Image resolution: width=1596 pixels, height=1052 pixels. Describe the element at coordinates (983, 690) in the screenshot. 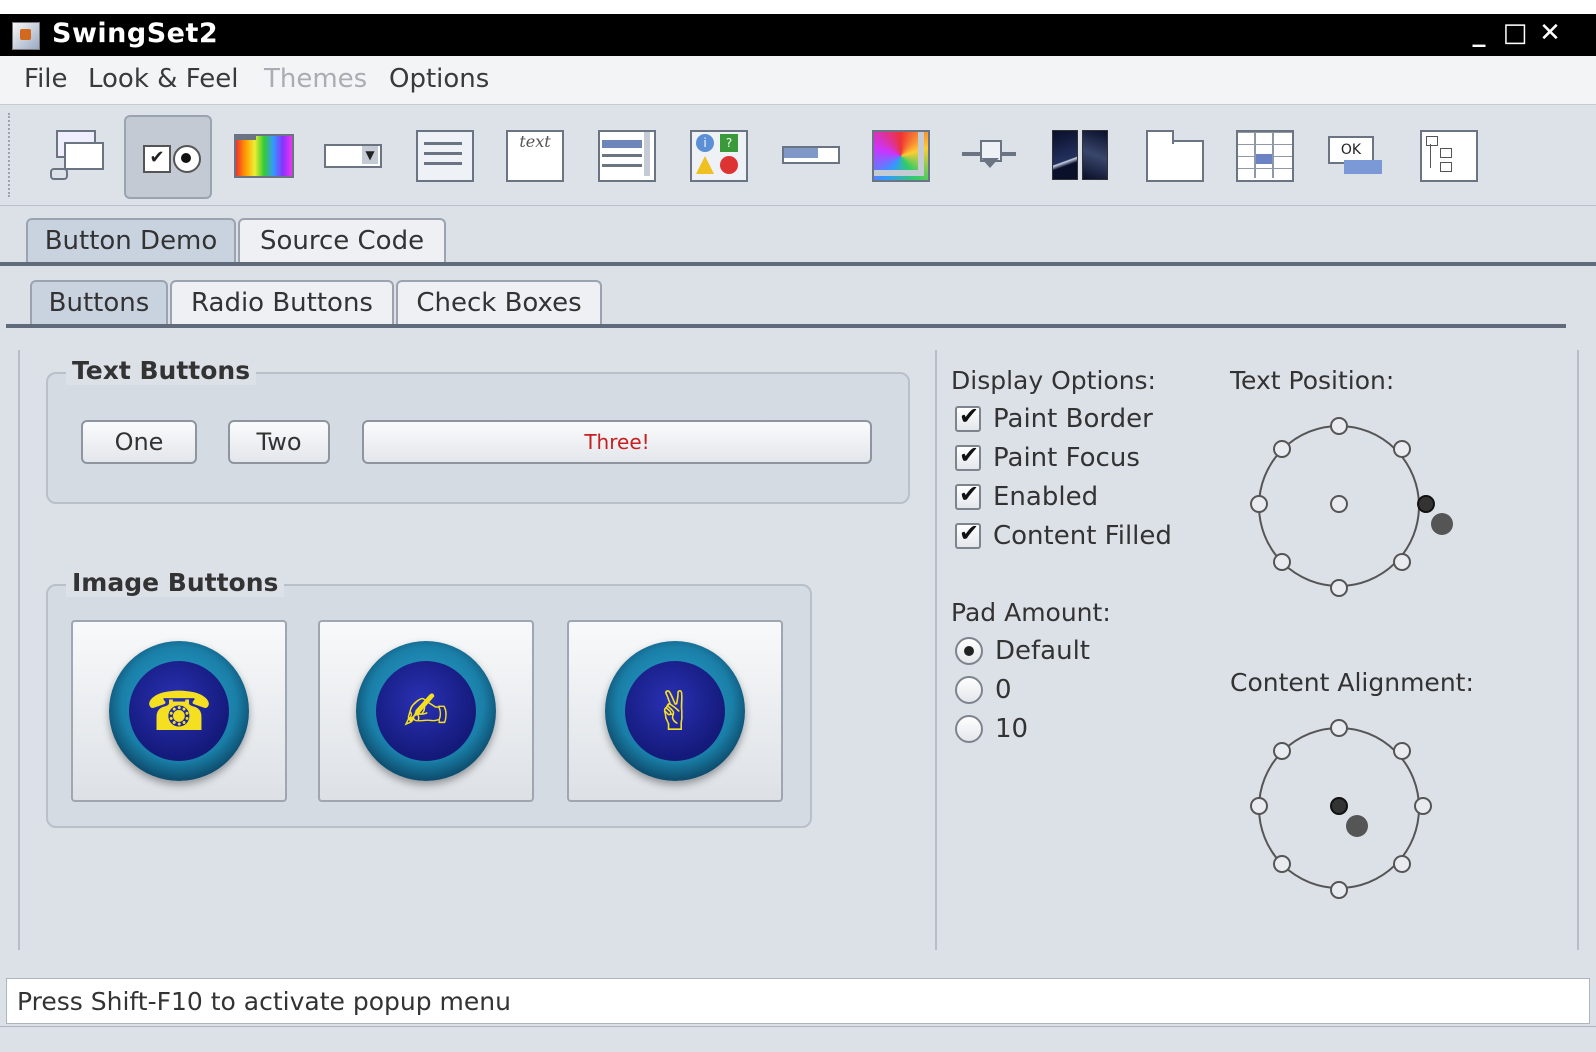

I see `pad-0-radio: 0` at that location.